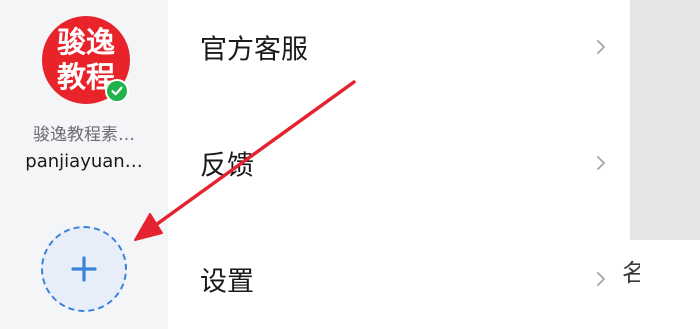 This screenshot has height=329, width=700. I want to click on menu-item-official-service: 官方客服, so click(399, 47).